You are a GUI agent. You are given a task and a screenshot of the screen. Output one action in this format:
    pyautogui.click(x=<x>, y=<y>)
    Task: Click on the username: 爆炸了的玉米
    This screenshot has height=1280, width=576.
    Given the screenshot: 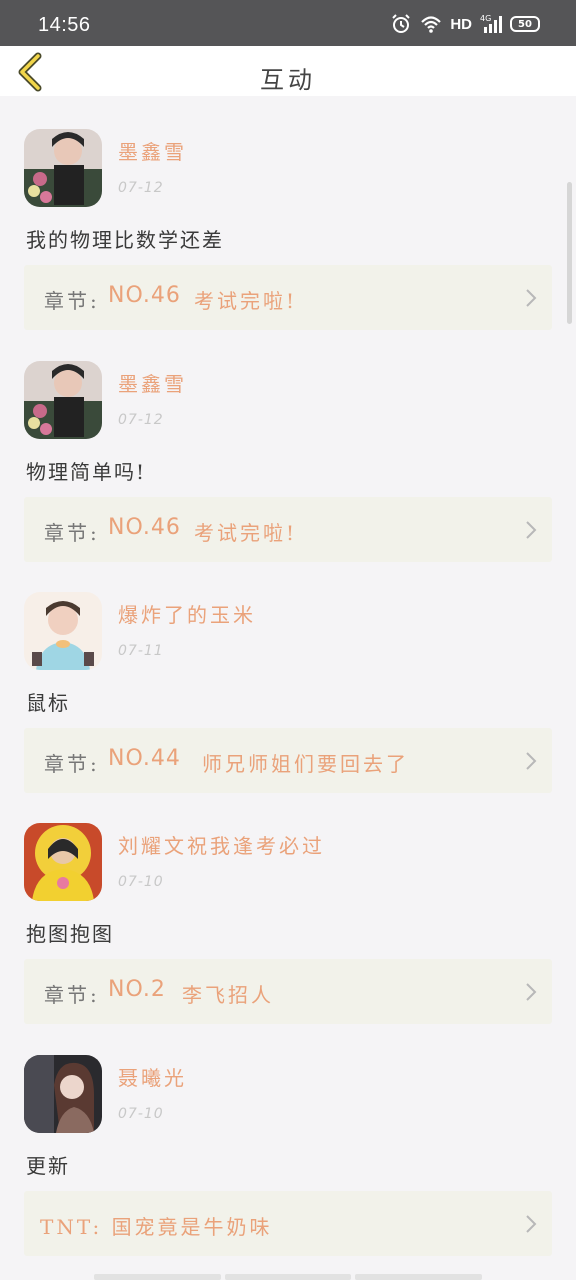 What is the action you would take?
    pyautogui.click(x=187, y=613)
    